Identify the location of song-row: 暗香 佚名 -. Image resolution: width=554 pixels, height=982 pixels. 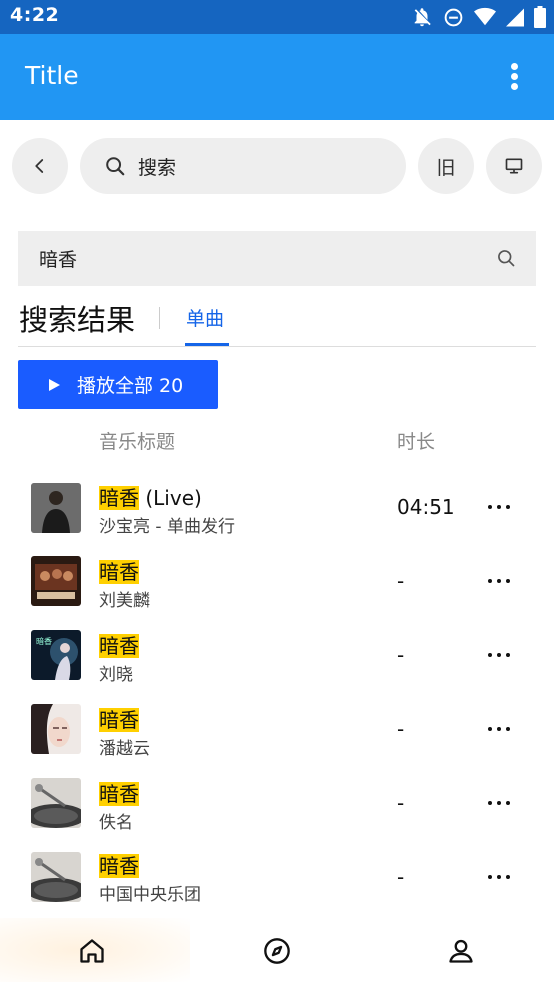
(277, 804).